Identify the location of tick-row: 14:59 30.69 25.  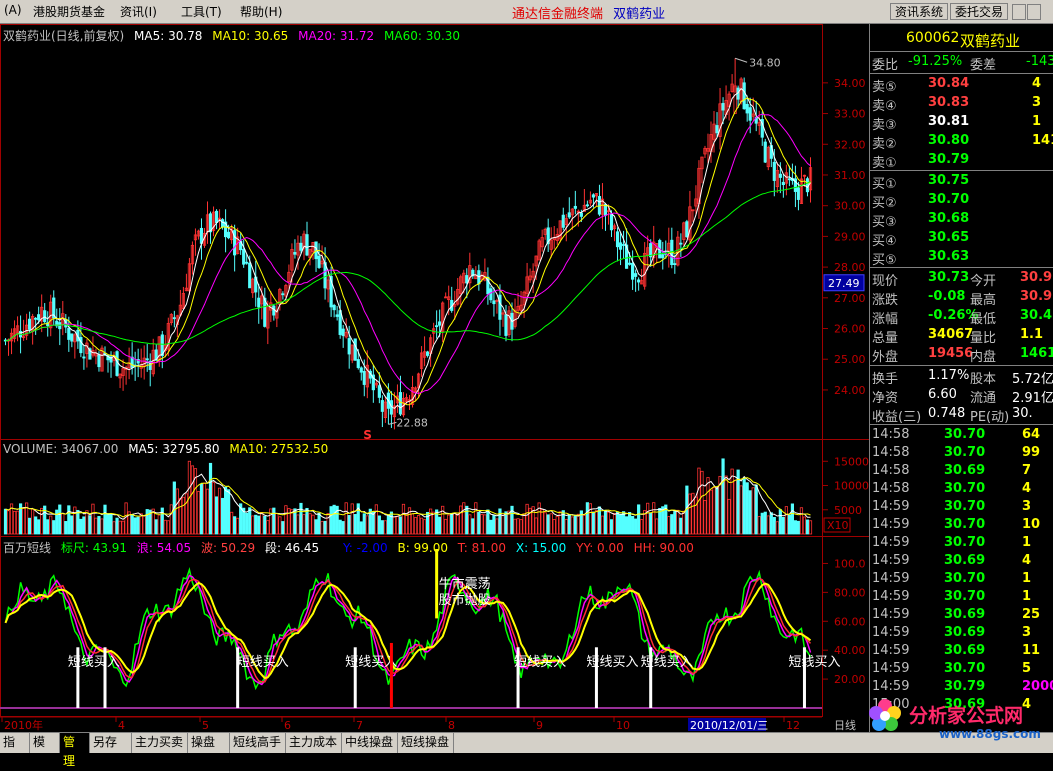
(962, 615).